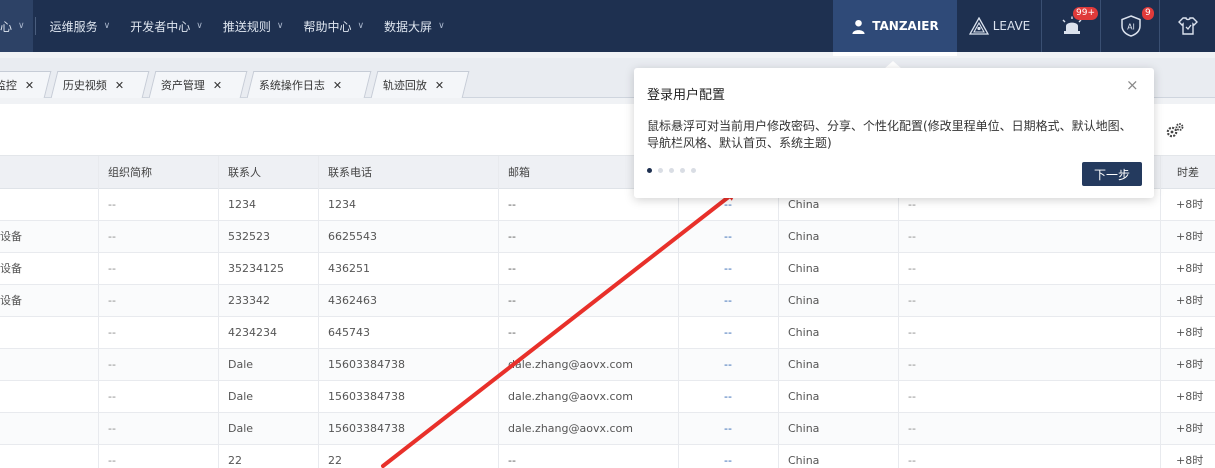  What do you see at coordinates (1112, 174) in the screenshot?
I see `next-step-button: 下一步` at bounding box center [1112, 174].